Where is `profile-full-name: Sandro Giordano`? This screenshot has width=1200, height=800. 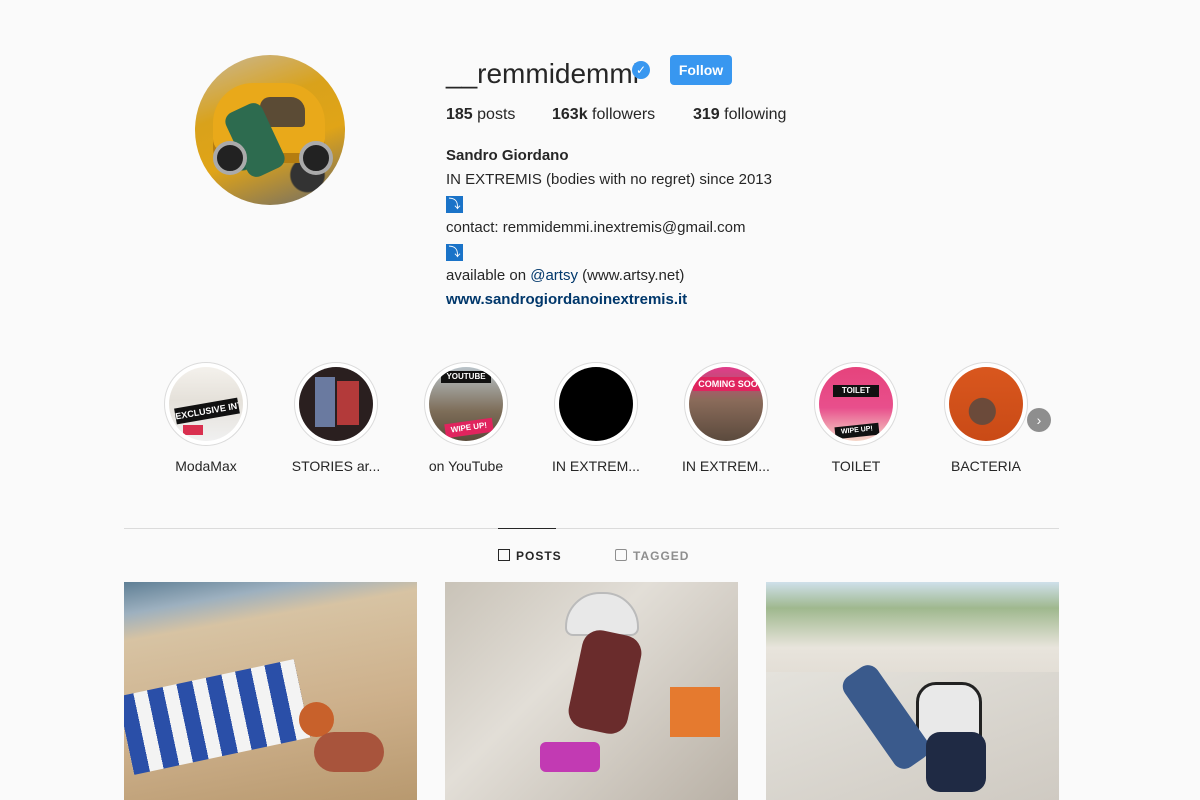 profile-full-name: Sandro Giordano is located at coordinates (507, 155).